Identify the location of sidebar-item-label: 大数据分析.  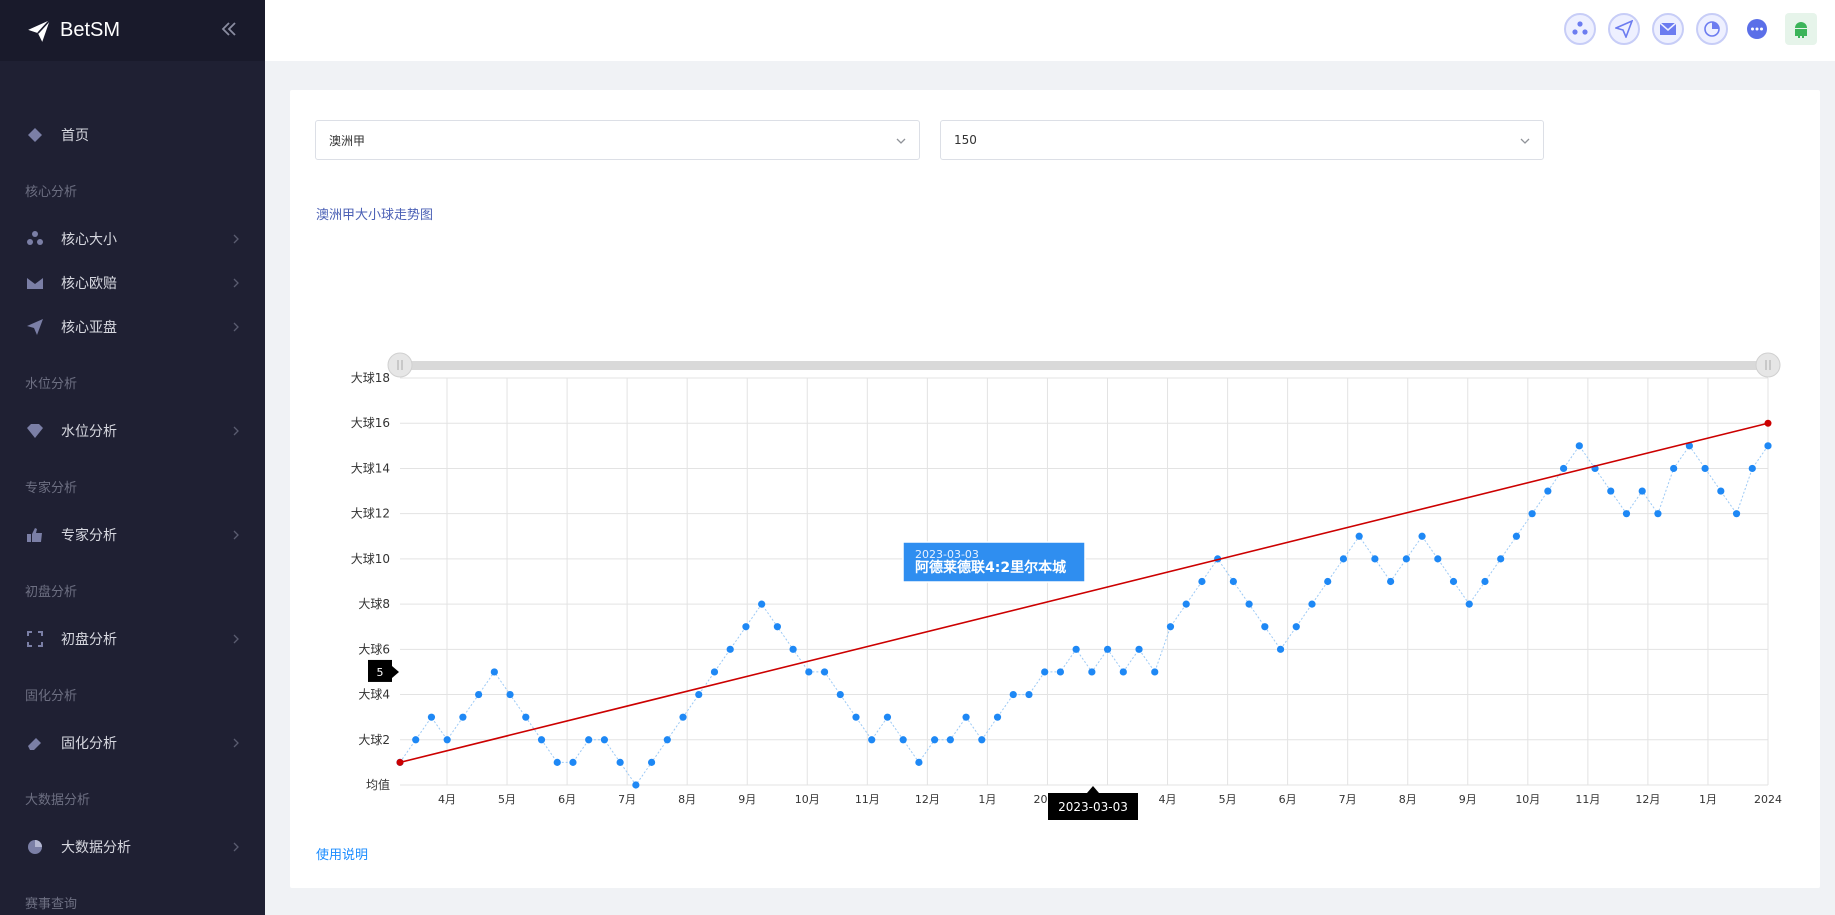
(96, 848).